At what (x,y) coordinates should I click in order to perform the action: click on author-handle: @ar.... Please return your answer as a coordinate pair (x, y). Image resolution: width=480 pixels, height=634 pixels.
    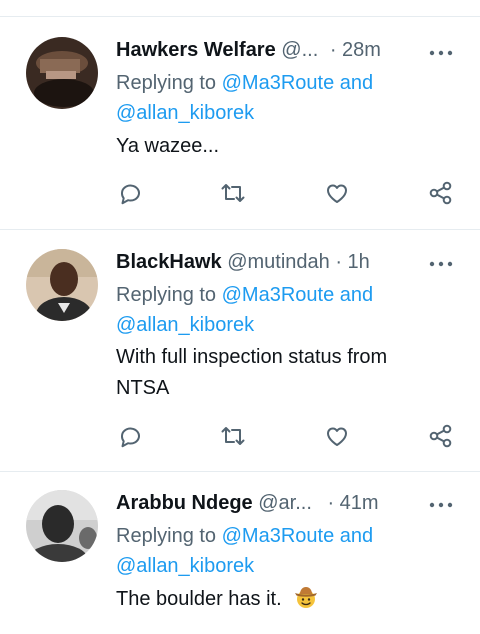
    Looking at the image, I should click on (285, 503).